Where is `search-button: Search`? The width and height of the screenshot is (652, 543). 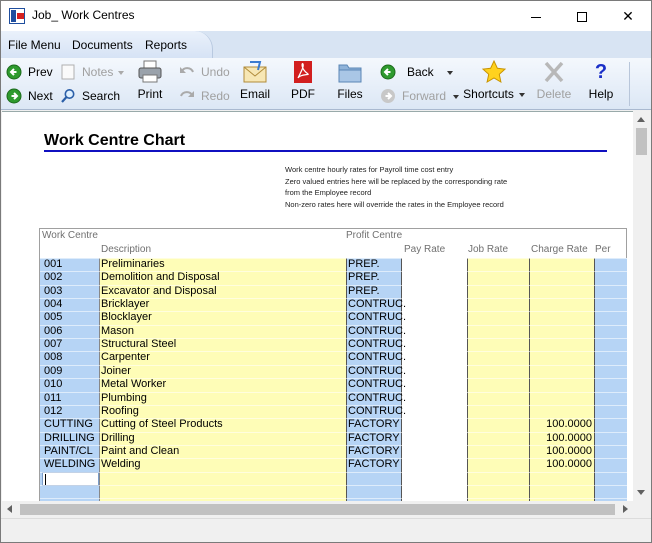 search-button: Search is located at coordinates (95, 96).